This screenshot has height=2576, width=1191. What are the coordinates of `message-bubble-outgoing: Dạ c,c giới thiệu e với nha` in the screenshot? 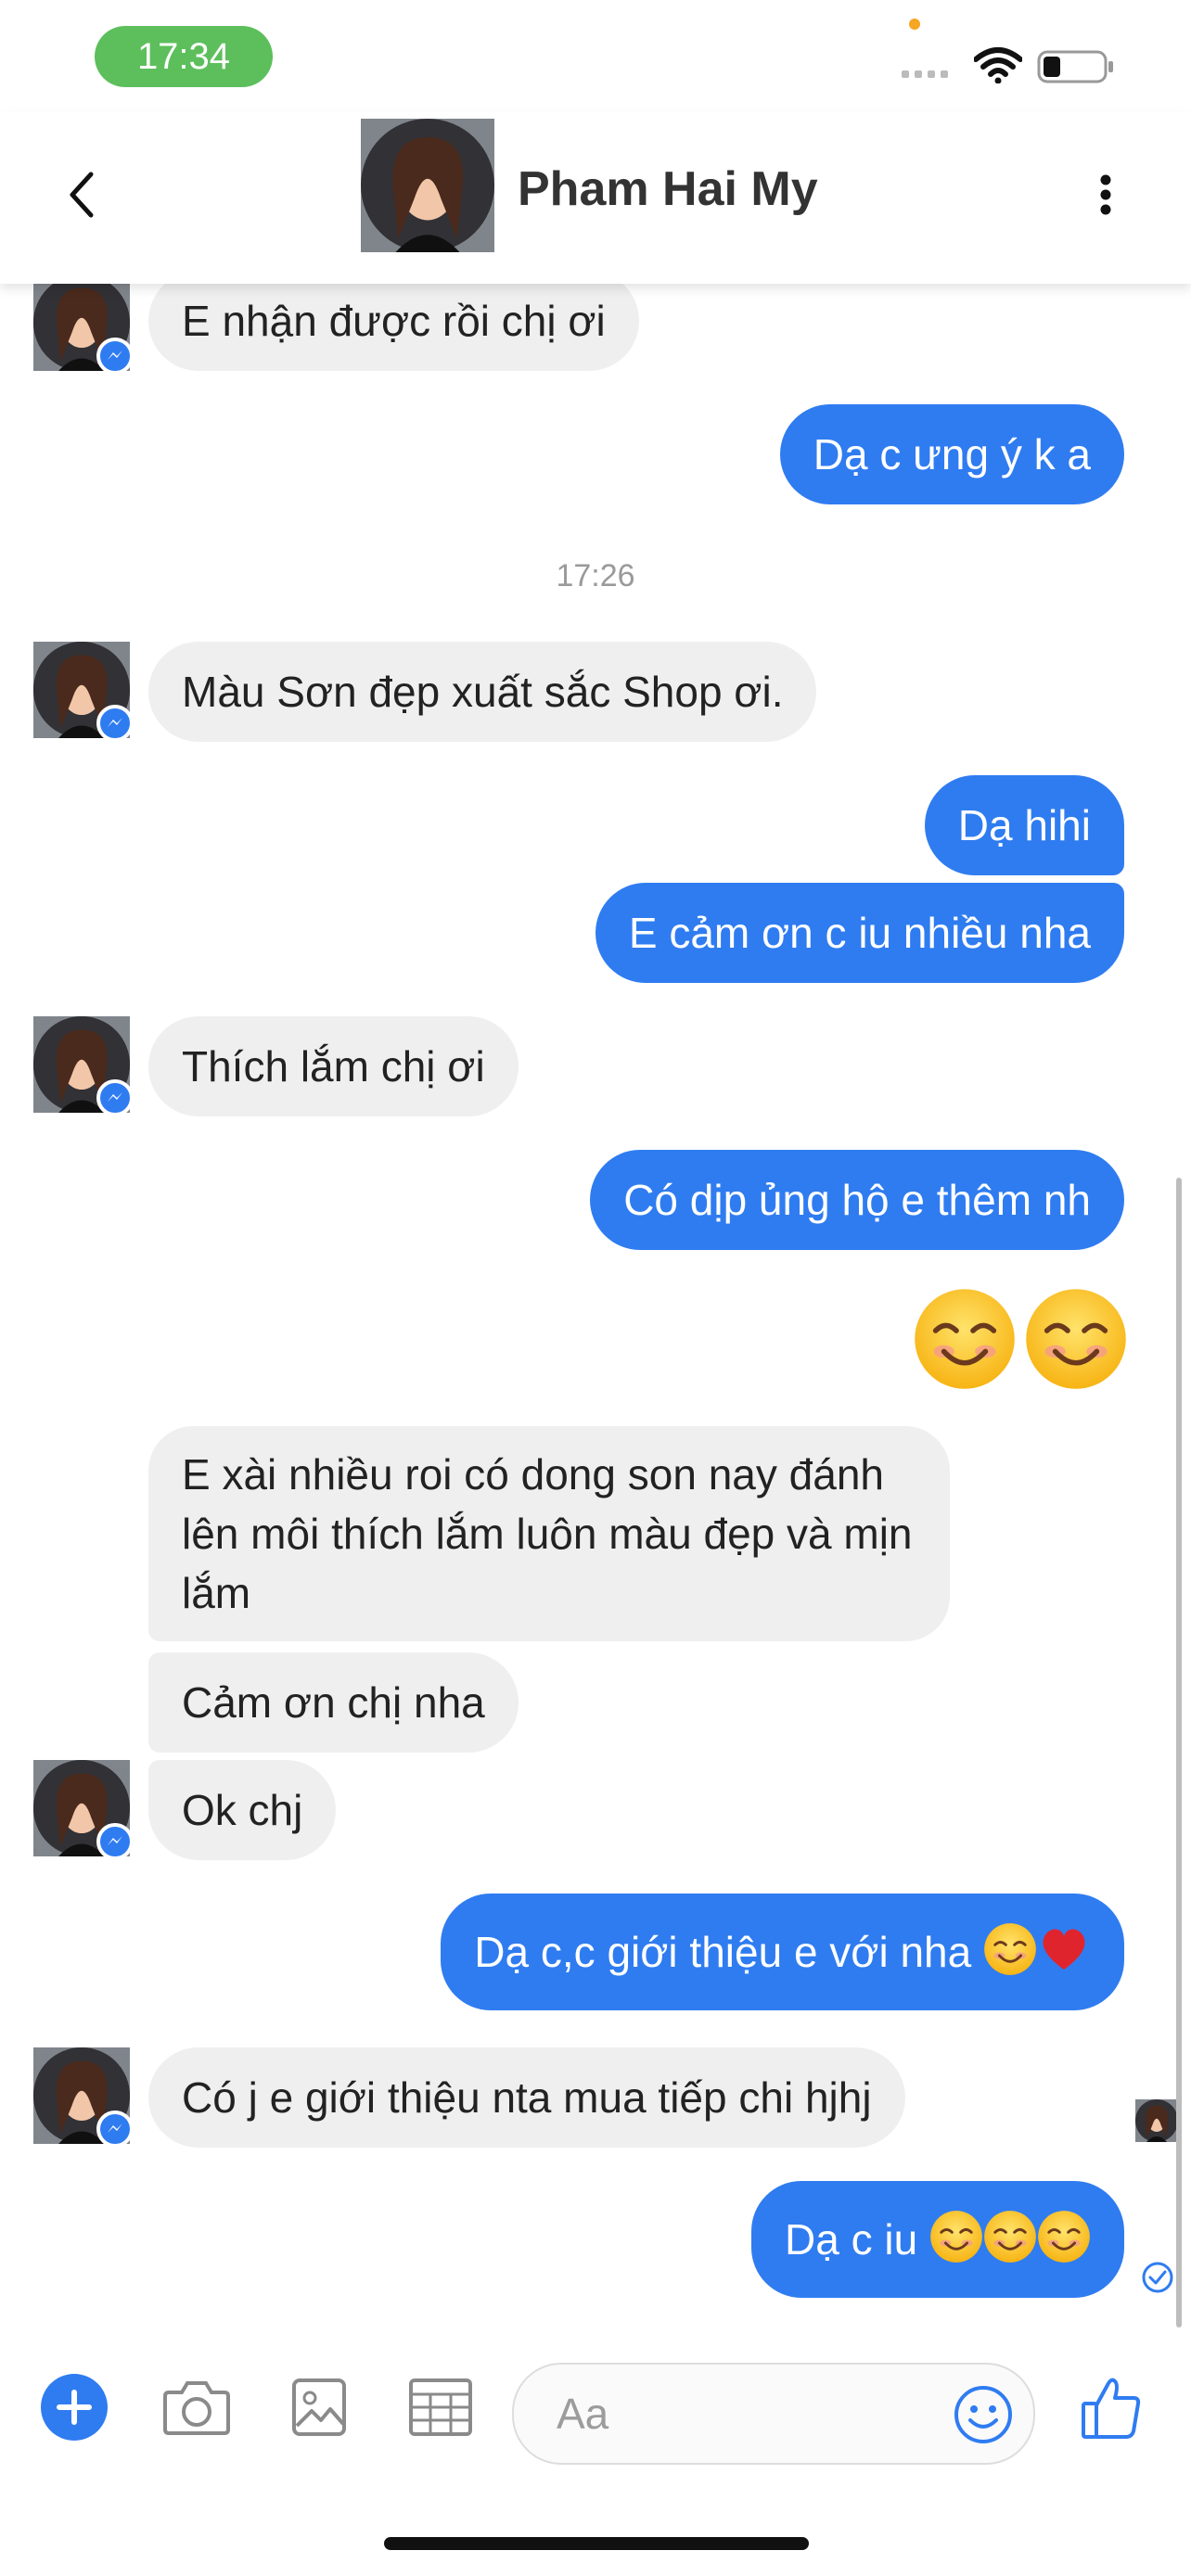 It's located at (782, 1952).